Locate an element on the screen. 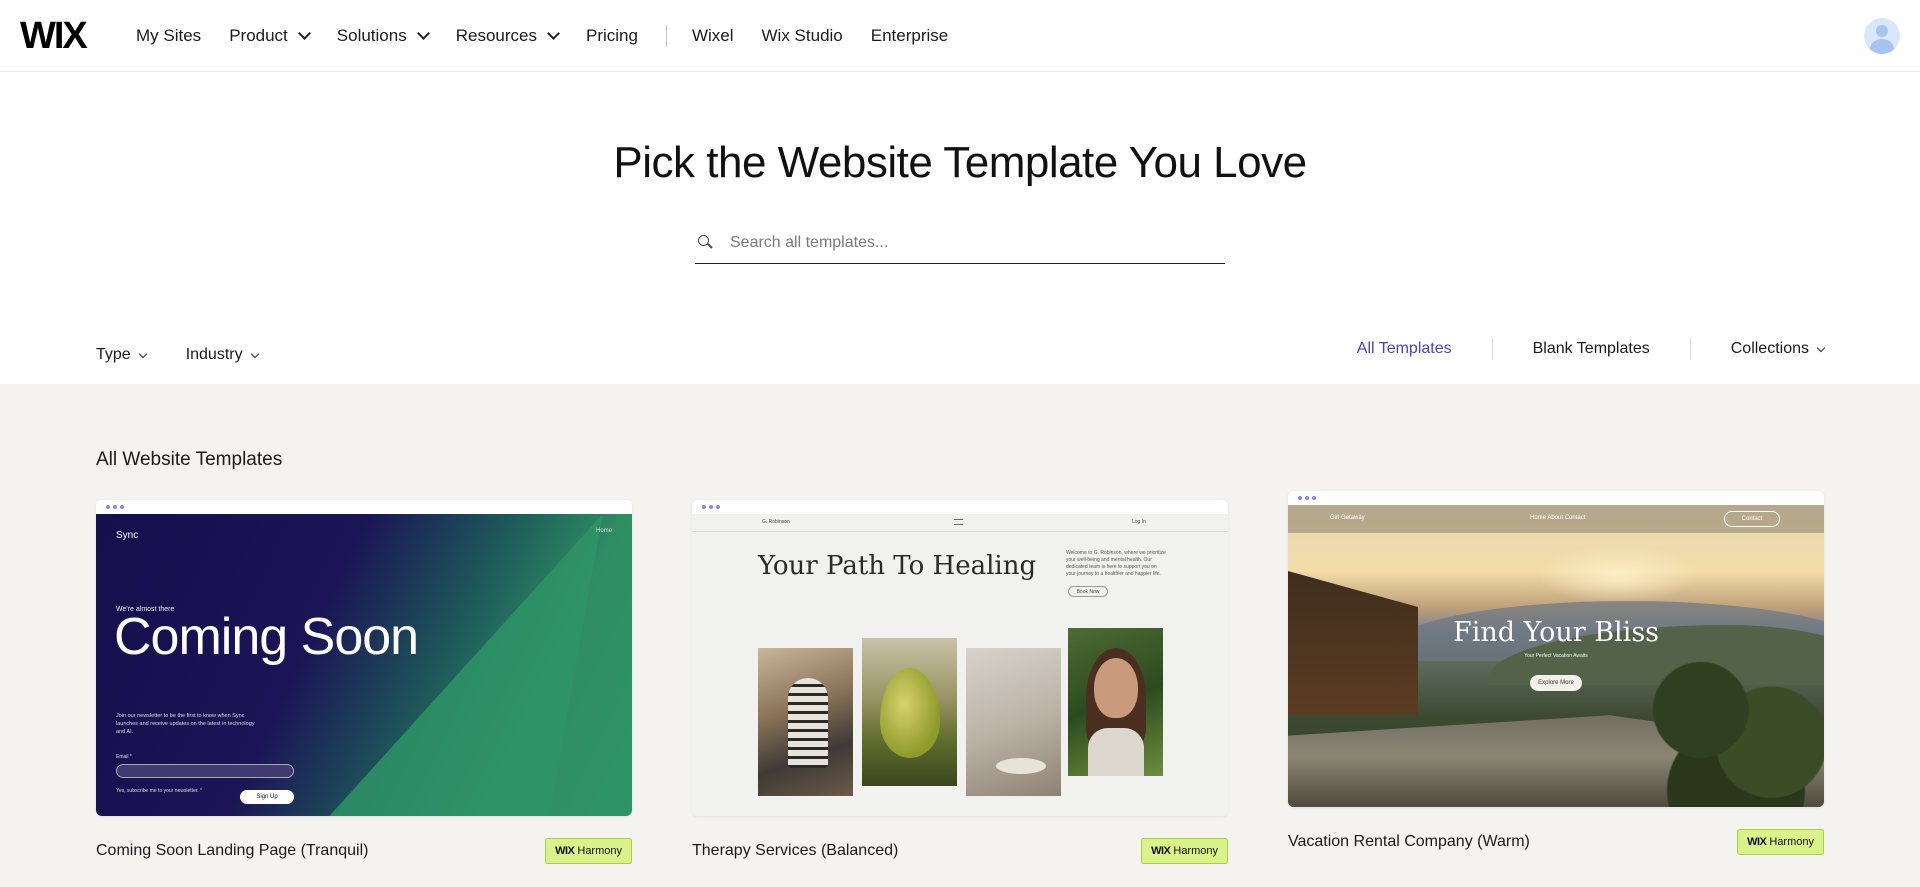 Image resolution: width=1920 pixels, height=887 pixels. page-title: Pick the Website Template You Love is located at coordinates (960, 162).